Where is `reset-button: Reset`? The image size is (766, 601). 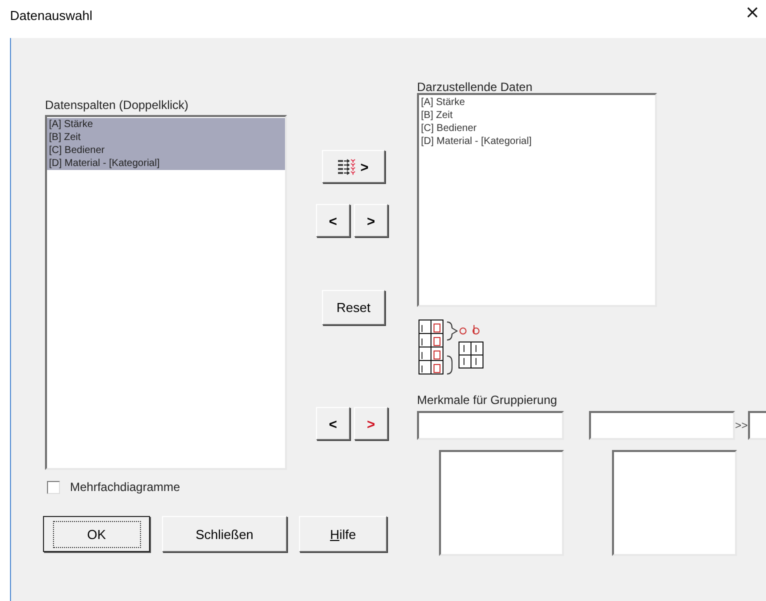
reset-button: Reset is located at coordinates (353, 307).